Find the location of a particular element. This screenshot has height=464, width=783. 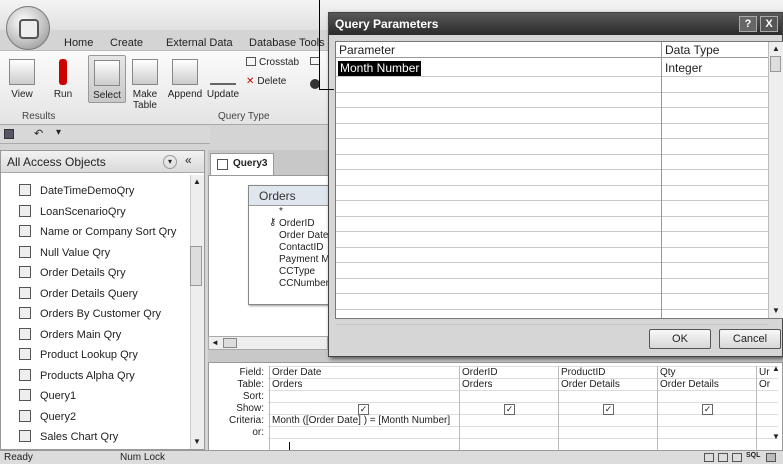

nav-item-label: Order Details Query is located at coordinates (89, 293).